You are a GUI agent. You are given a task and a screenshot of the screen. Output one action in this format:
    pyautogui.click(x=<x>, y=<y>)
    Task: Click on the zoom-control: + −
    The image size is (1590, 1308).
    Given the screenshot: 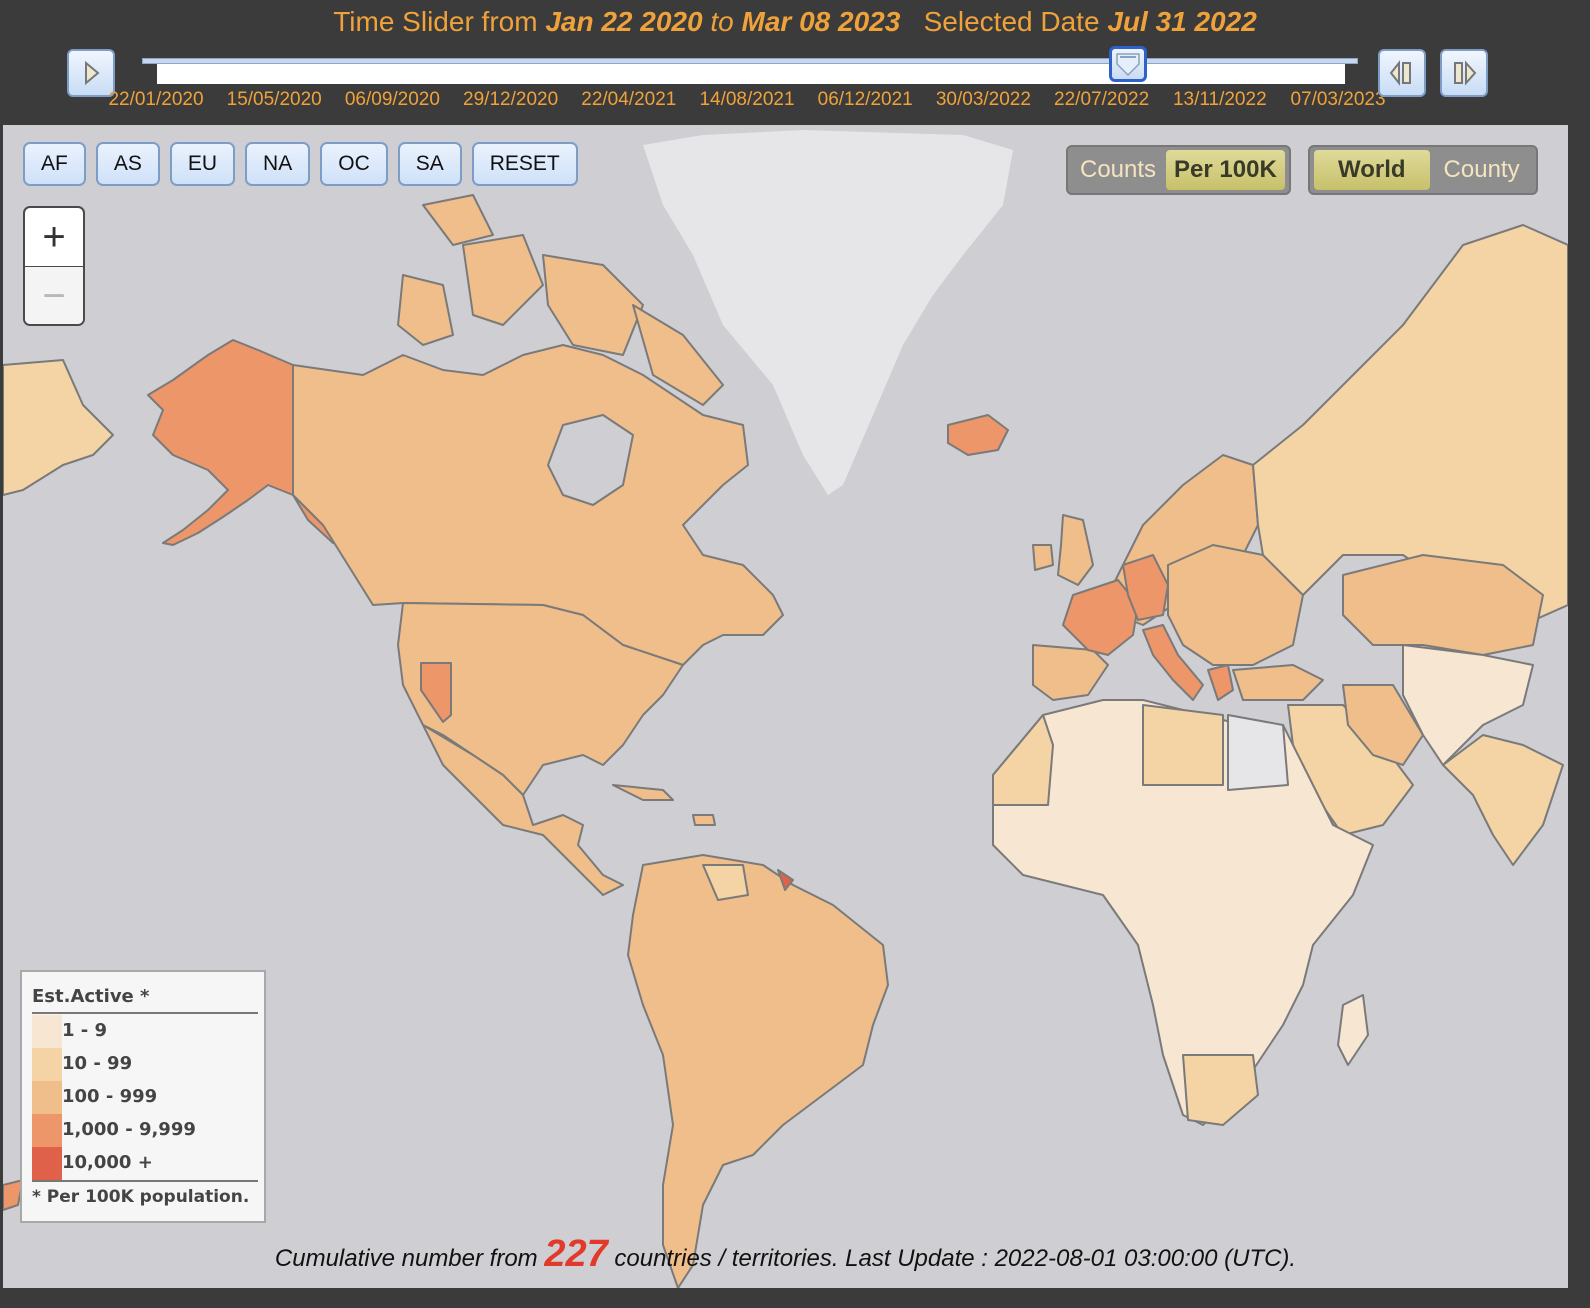 What is the action you would take?
    pyautogui.click(x=54, y=266)
    